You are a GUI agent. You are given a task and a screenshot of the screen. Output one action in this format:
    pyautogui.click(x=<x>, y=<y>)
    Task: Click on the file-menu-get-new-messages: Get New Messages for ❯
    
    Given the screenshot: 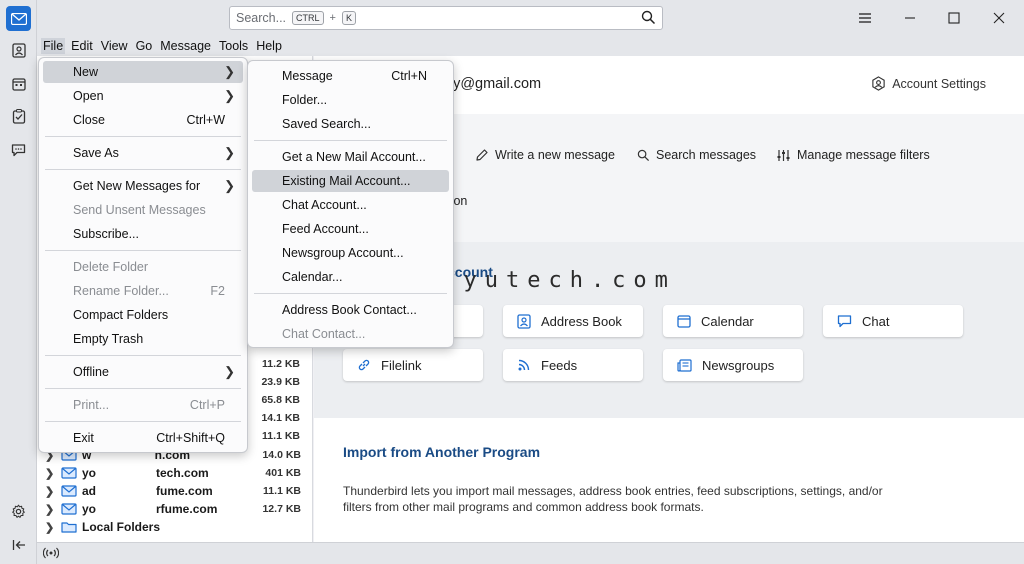 What is the action you would take?
    pyautogui.click(x=143, y=186)
    